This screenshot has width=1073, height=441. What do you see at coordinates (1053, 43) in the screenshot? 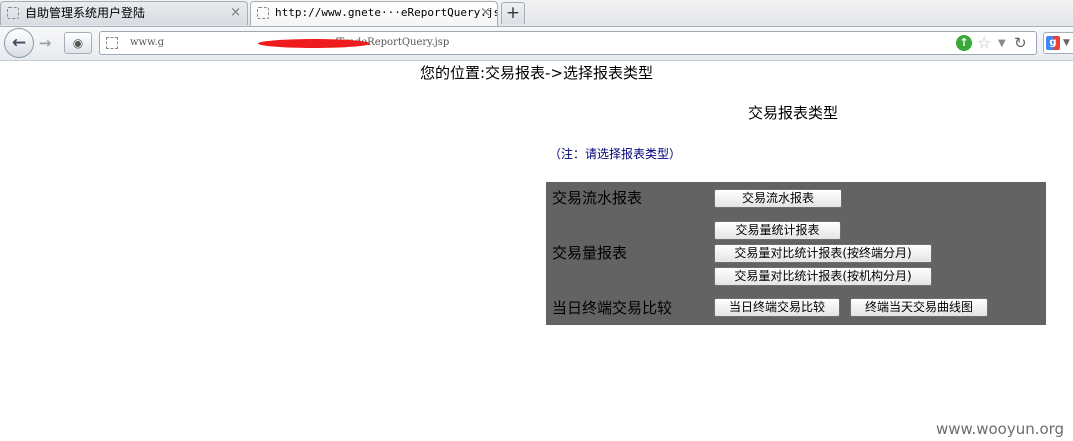
I see `google-icon: g` at bounding box center [1053, 43].